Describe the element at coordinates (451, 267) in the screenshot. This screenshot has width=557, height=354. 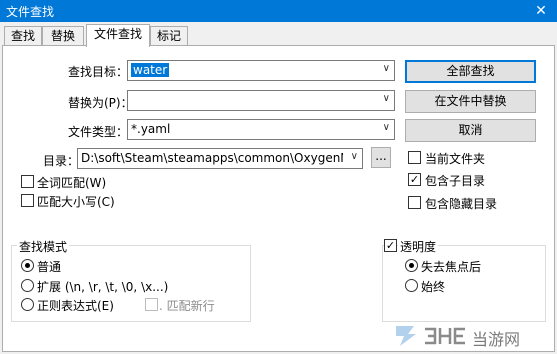
I see `on-lose-focus-label: 失去焦点后` at that location.